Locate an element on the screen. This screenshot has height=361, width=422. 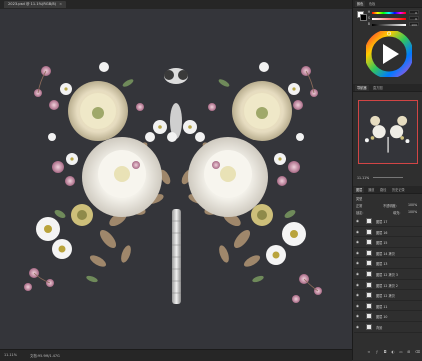
document-tab: 2023.psd @ 11.1%(RGB/8) × is located at coordinates (35, 4).